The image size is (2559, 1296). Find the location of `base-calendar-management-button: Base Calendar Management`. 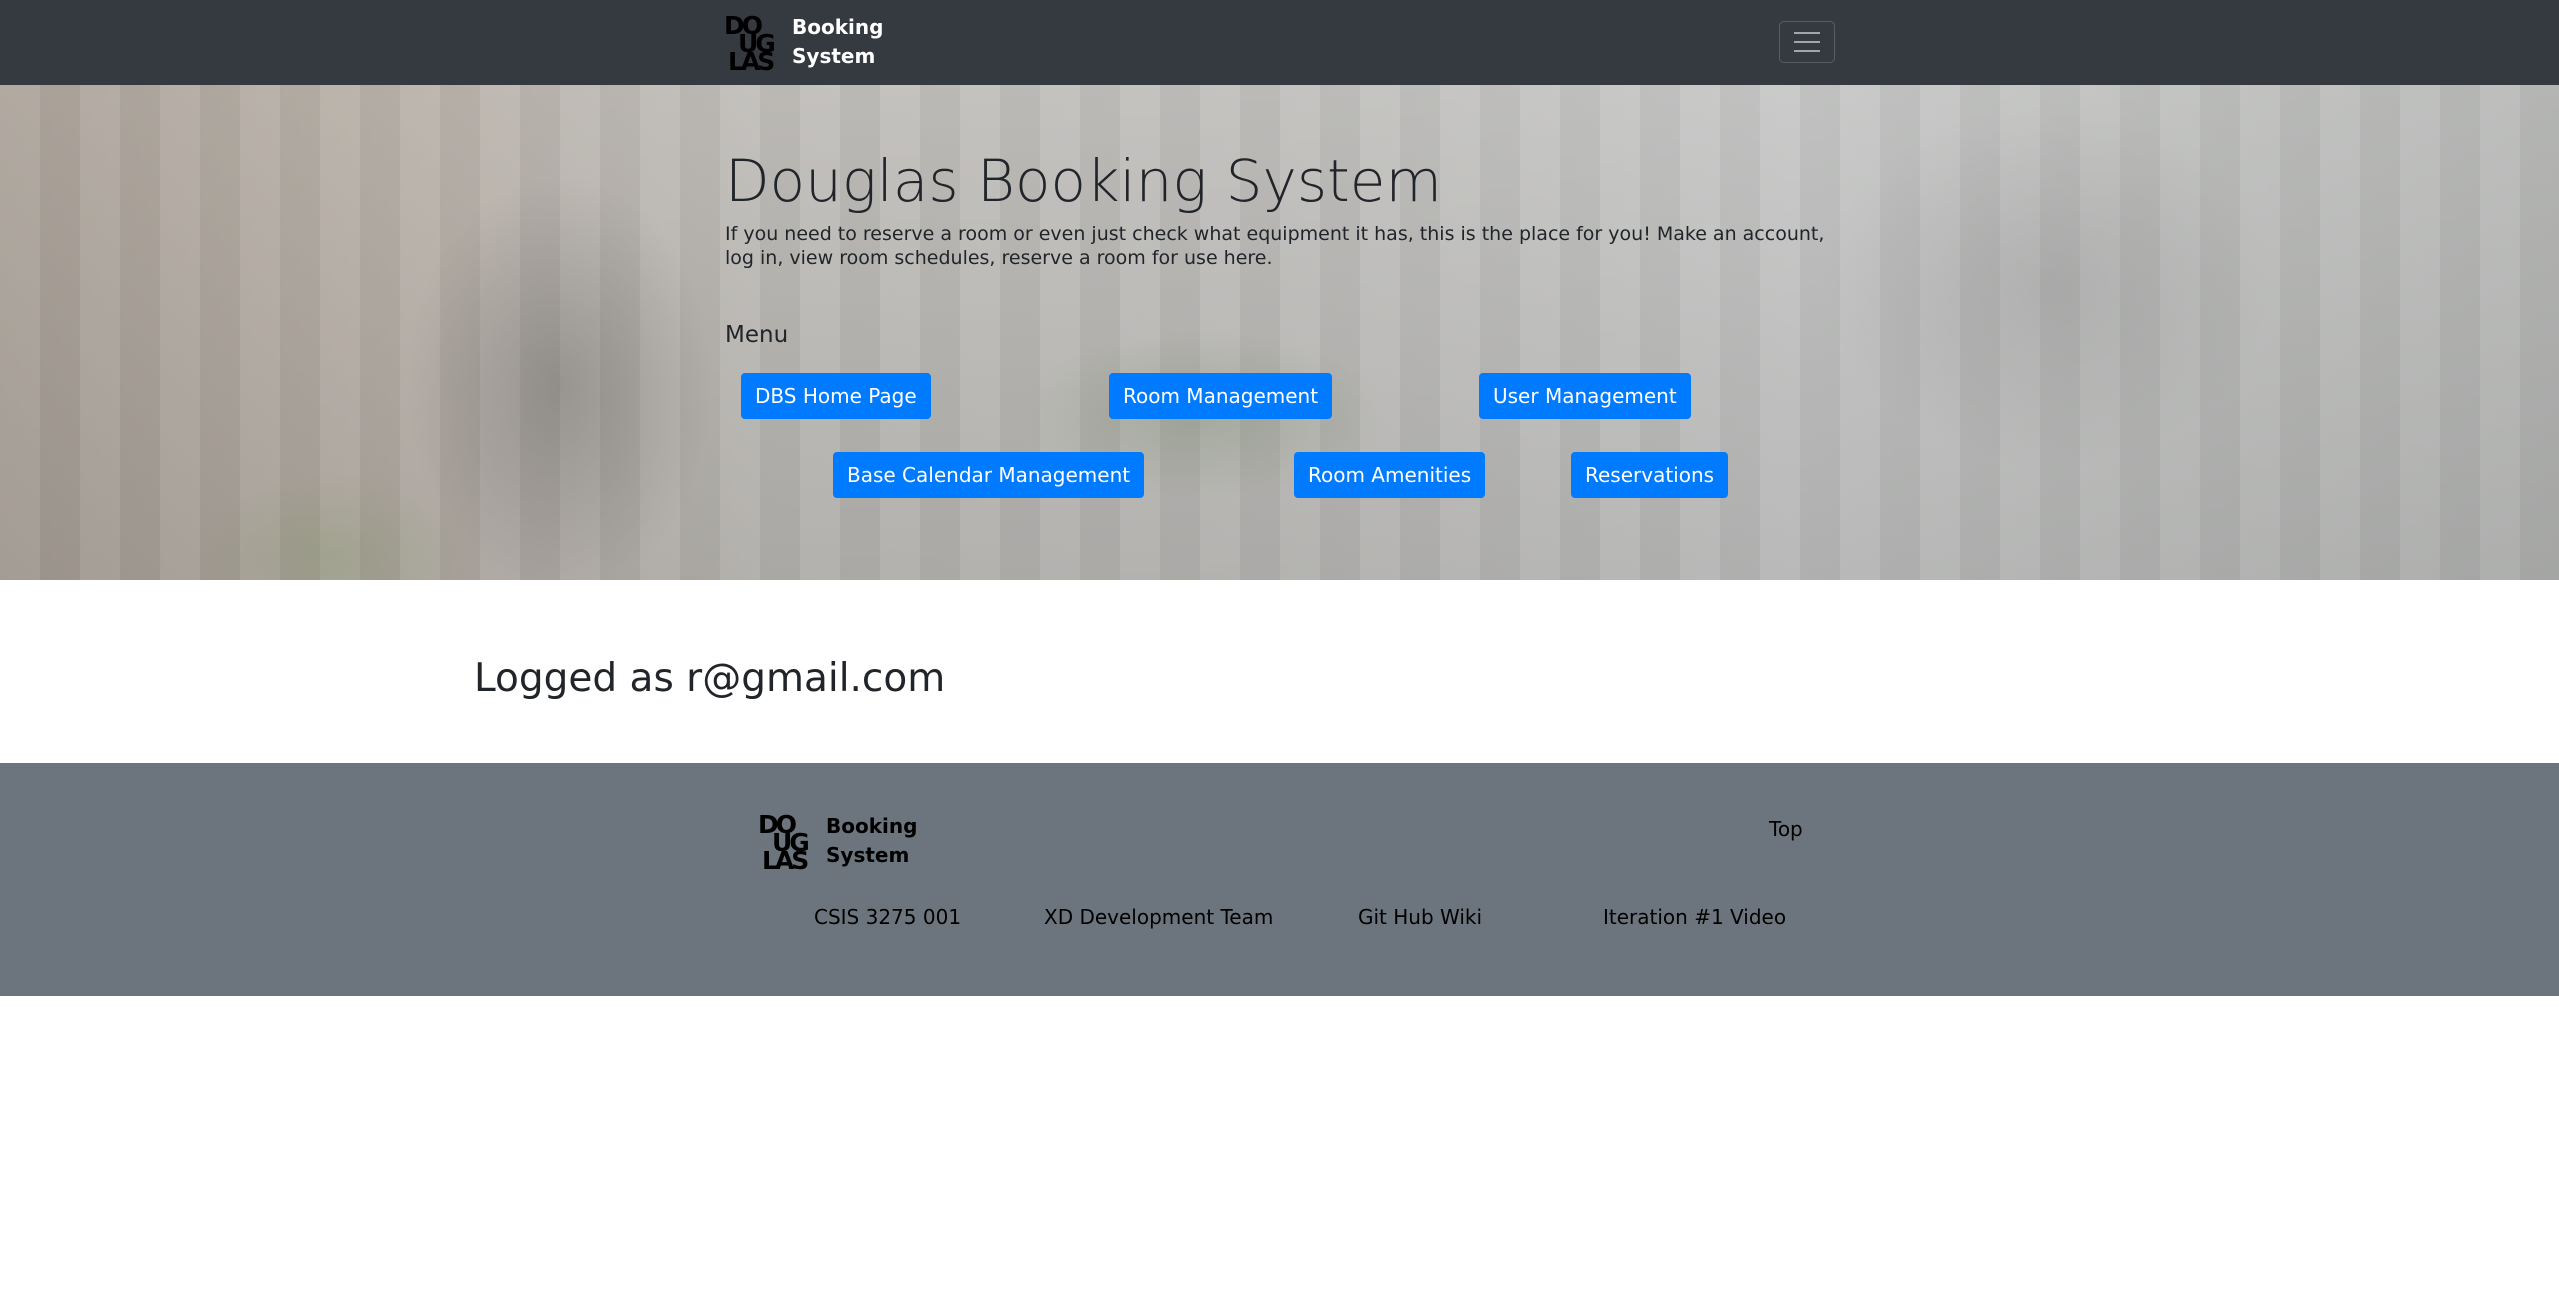

base-calendar-management-button: Base Calendar Management is located at coordinates (989, 475).